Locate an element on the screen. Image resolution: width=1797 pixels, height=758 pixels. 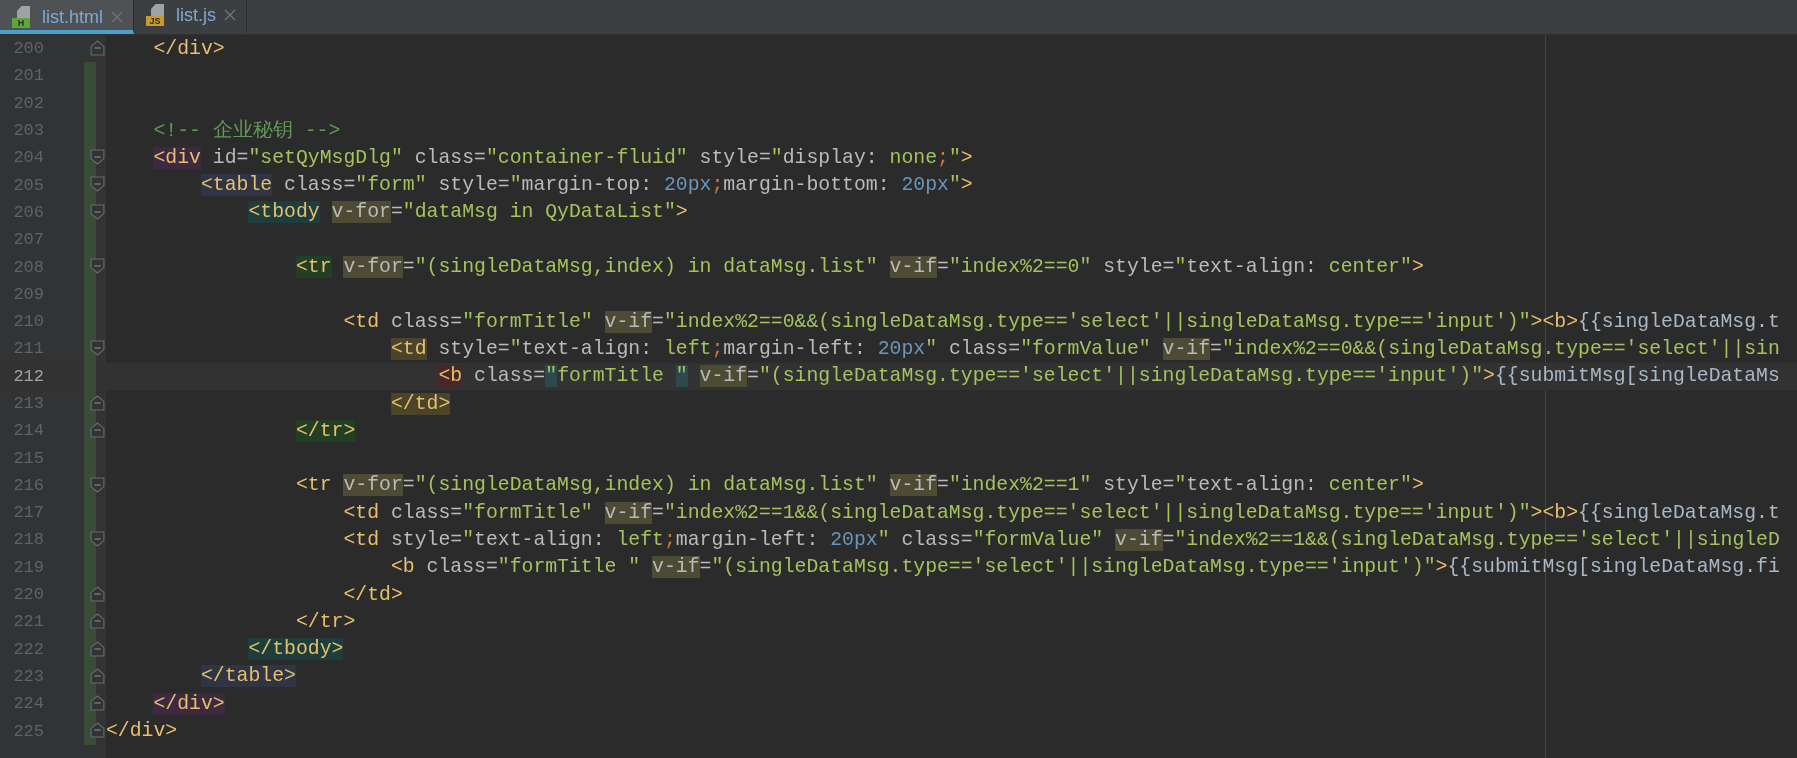
code-line: <div id="setQyMsgDlg" class="container-fluid" style="display: none;"> is located at coordinates (562, 157).